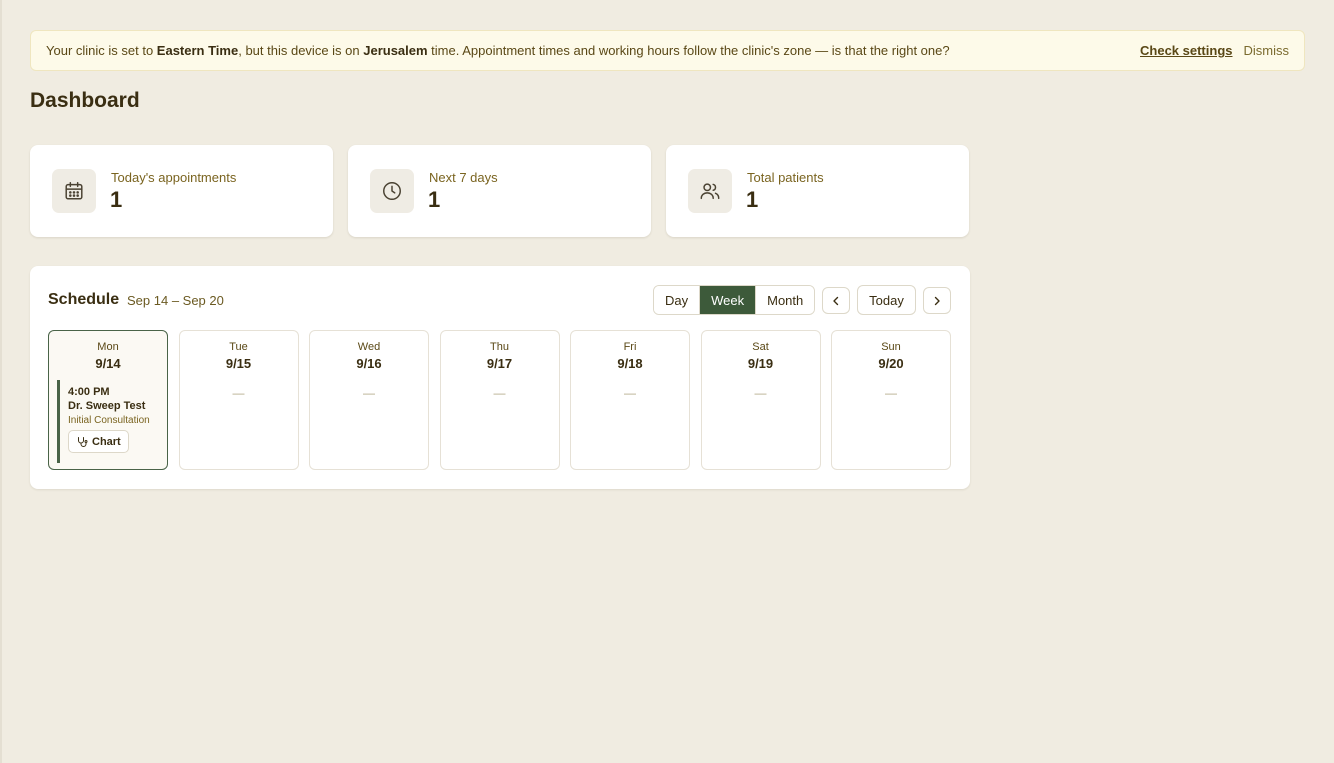  Describe the element at coordinates (499, 191) in the screenshot. I see `stat-card-next-7-days: Next 7 days 1` at that location.